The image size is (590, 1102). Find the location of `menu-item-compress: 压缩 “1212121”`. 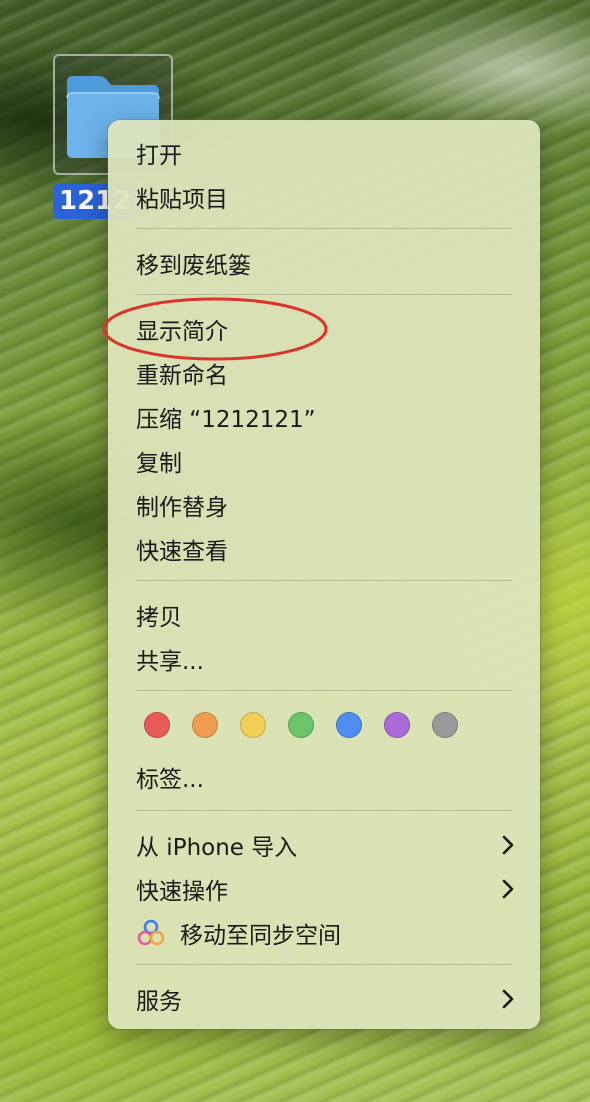

menu-item-compress: 压缩 “1212121” is located at coordinates (324, 417).